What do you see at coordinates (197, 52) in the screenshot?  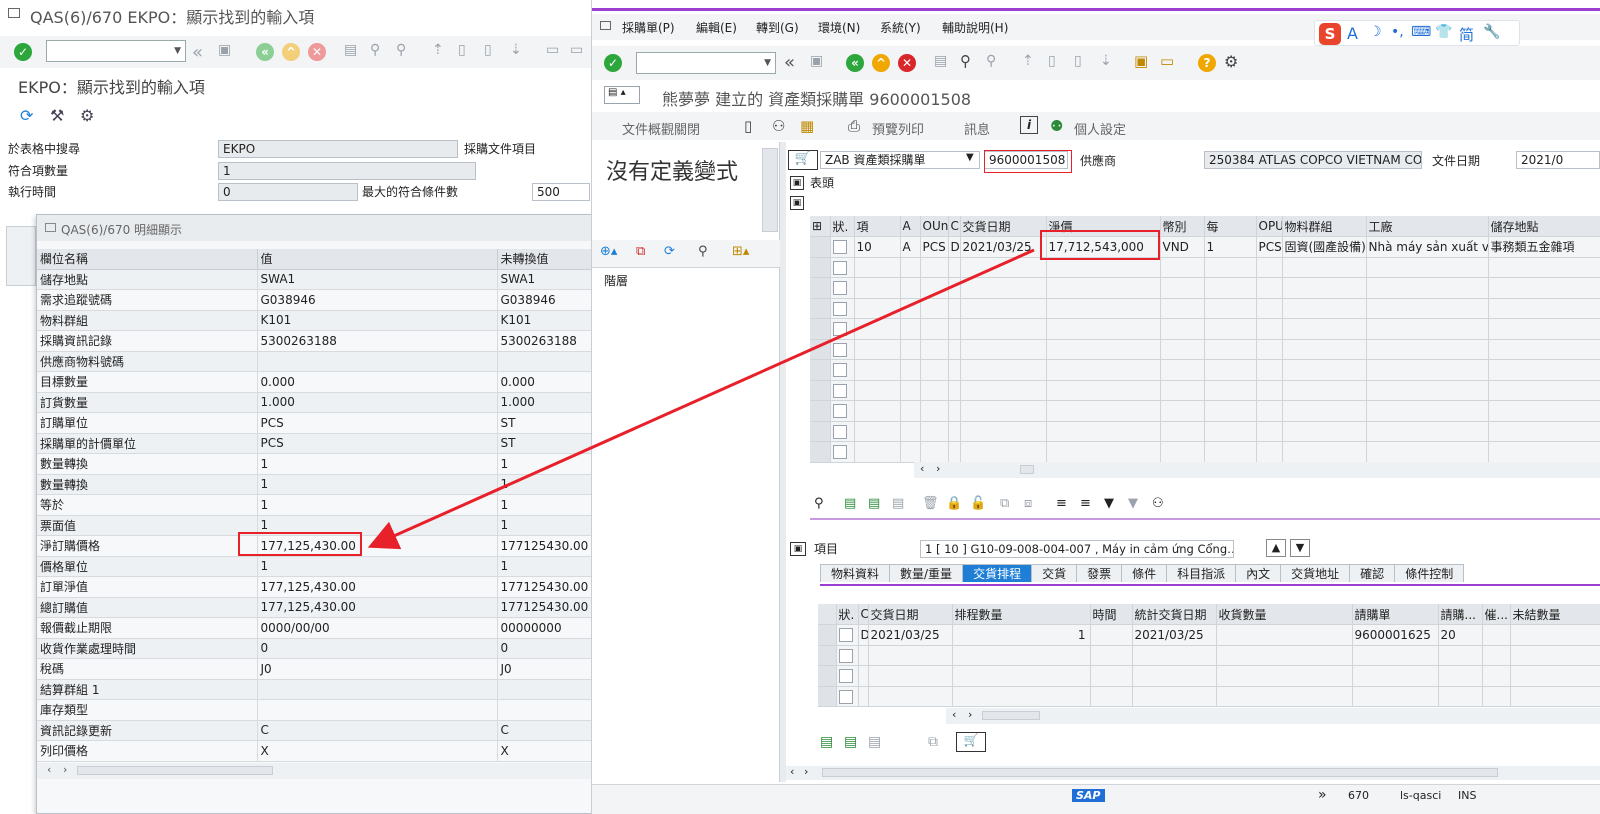 I see `back-double-icon: «` at bounding box center [197, 52].